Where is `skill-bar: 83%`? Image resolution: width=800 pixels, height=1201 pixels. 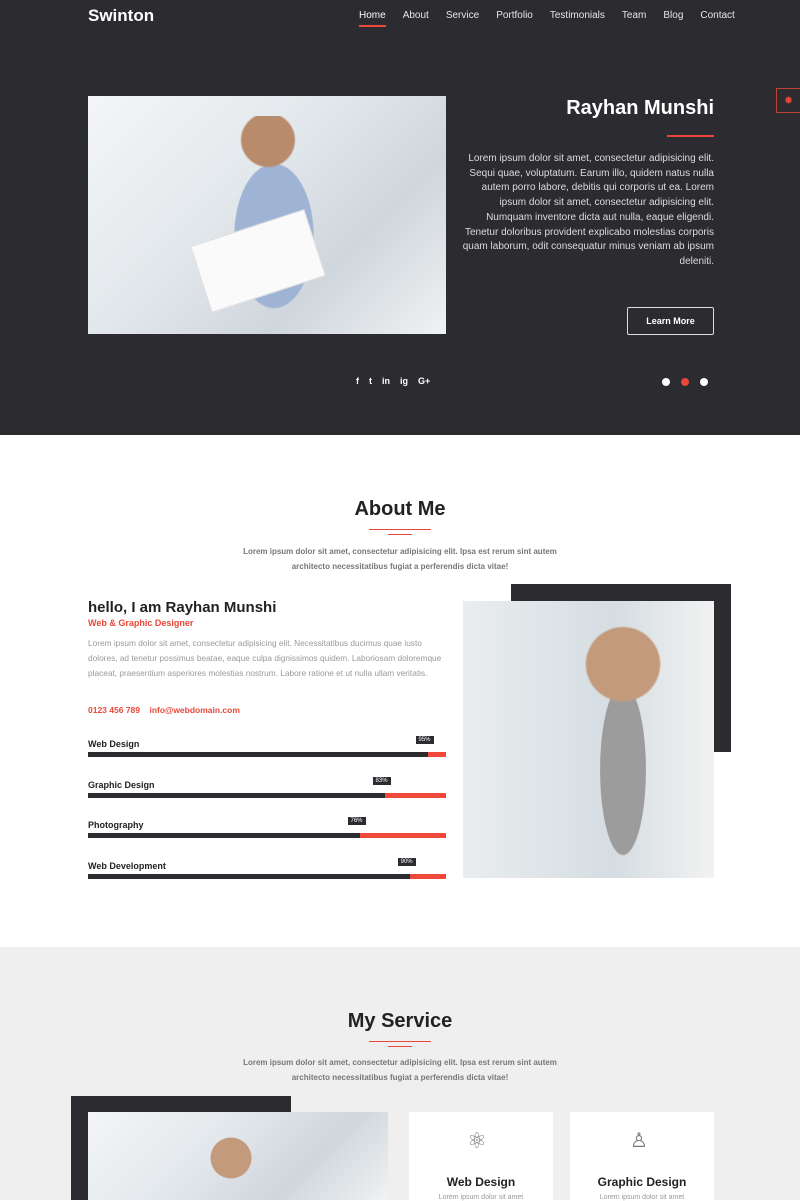 skill-bar: 83% is located at coordinates (267, 787).